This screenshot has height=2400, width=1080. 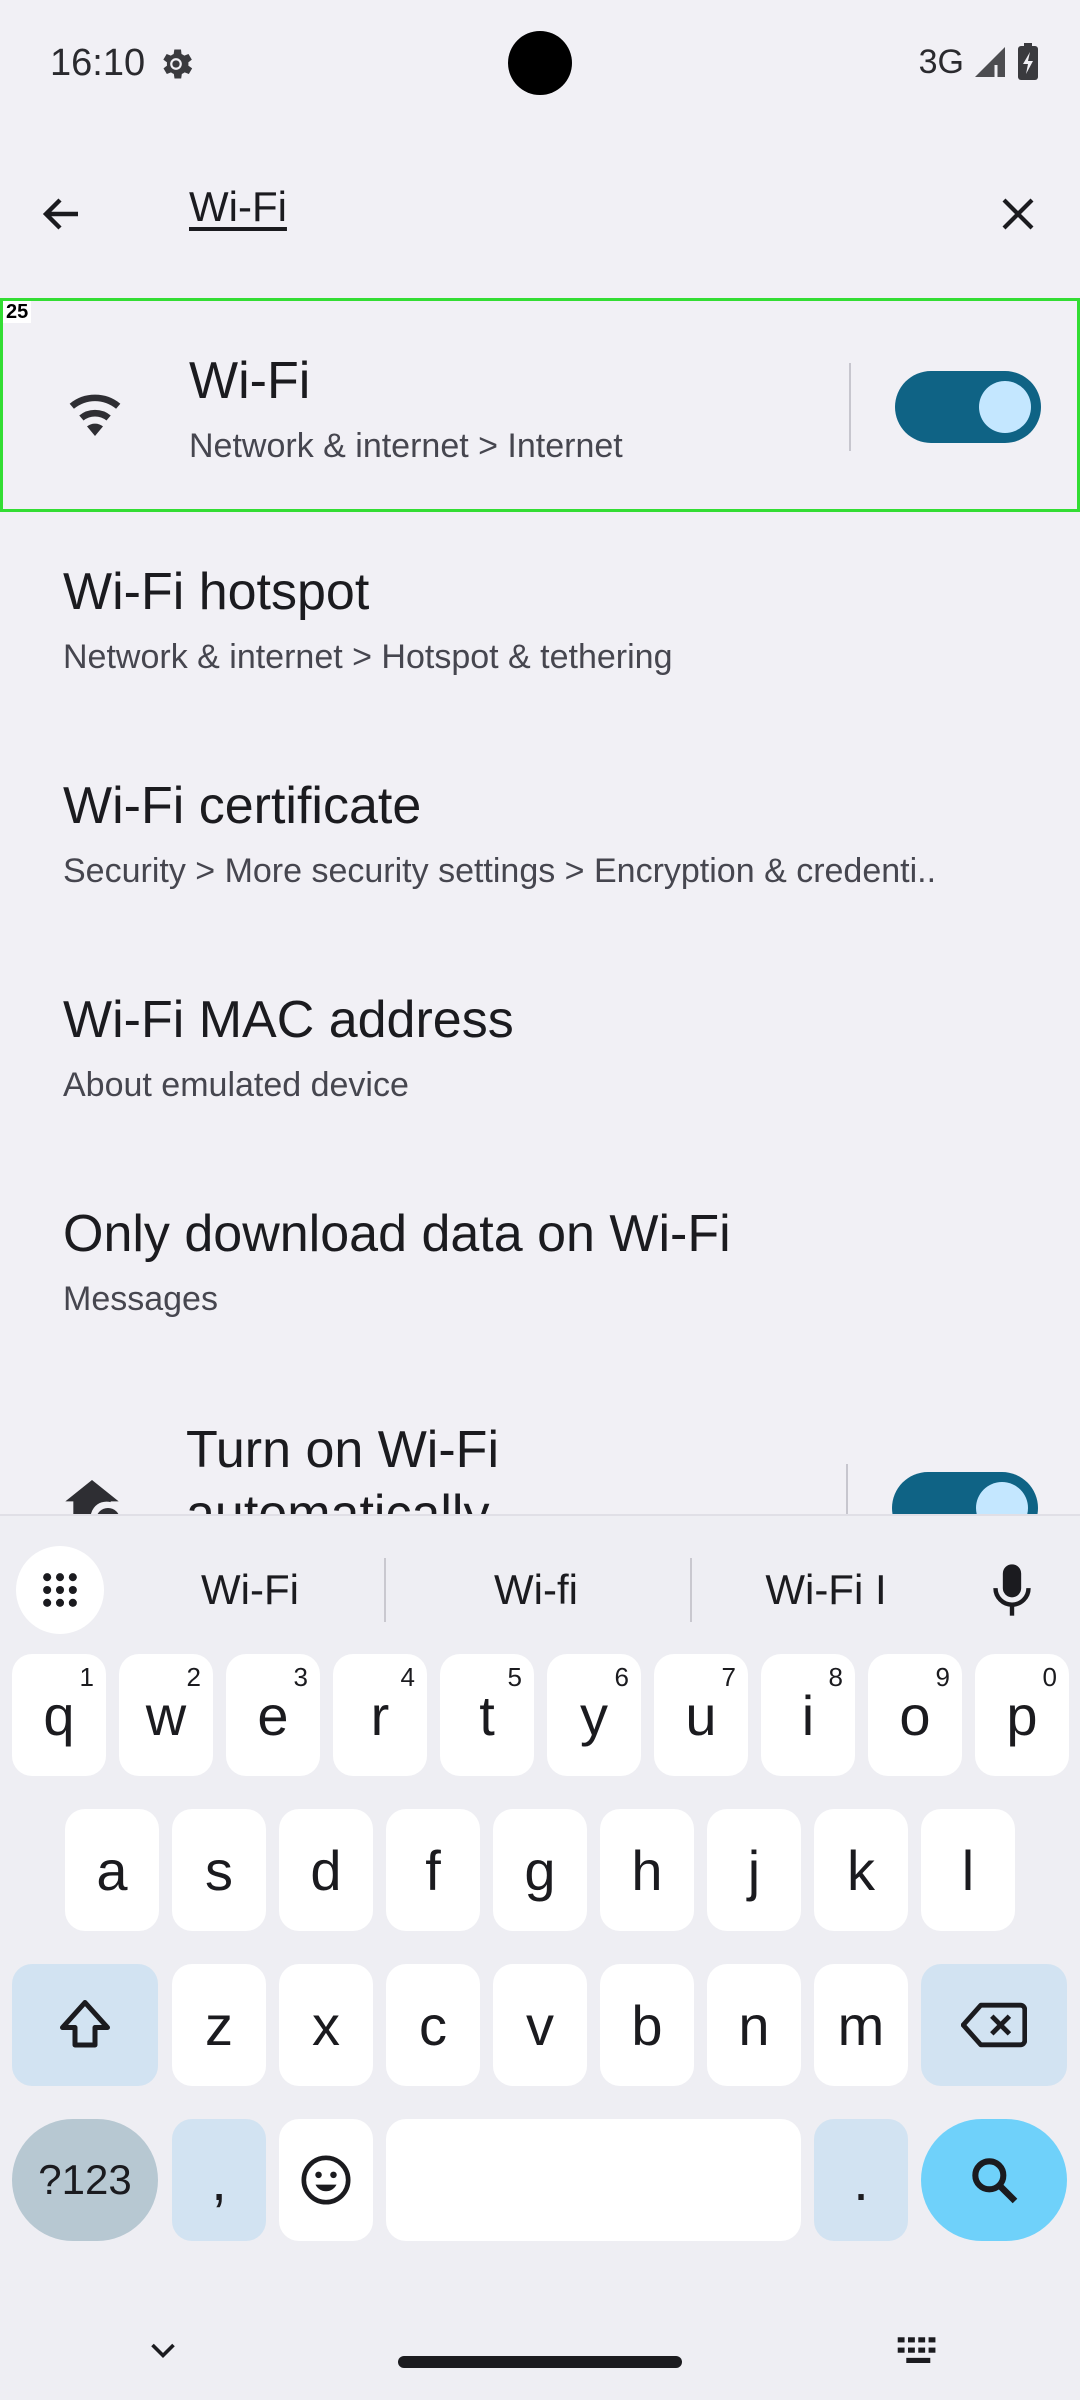 I want to click on home-gesture-pill, so click(x=540, y=2362).